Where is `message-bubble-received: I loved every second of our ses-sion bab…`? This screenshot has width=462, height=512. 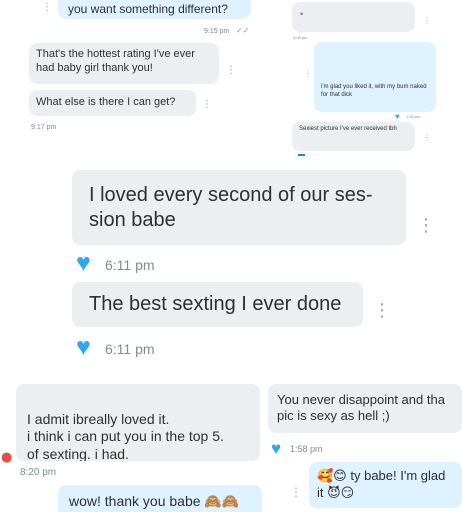
message-bubble-received: I loved every second of our ses-sion bab… is located at coordinates (239, 207).